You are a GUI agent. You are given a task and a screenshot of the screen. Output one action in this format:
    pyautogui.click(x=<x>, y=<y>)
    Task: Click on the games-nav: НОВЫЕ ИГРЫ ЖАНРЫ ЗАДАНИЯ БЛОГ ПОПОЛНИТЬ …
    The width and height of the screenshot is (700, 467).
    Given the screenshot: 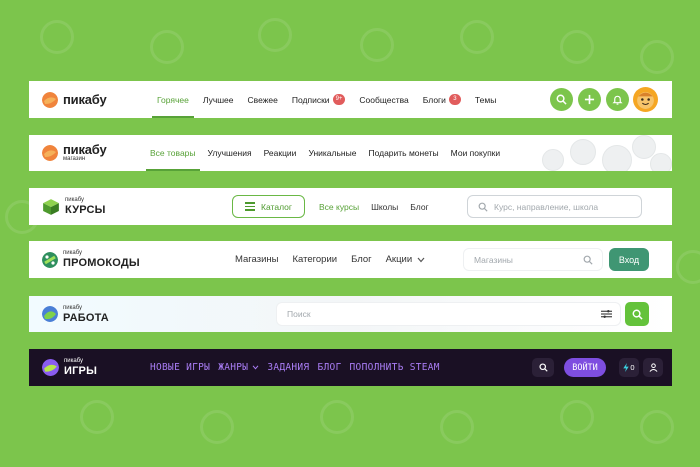 What is the action you would take?
    pyautogui.click(x=295, y=367)
    